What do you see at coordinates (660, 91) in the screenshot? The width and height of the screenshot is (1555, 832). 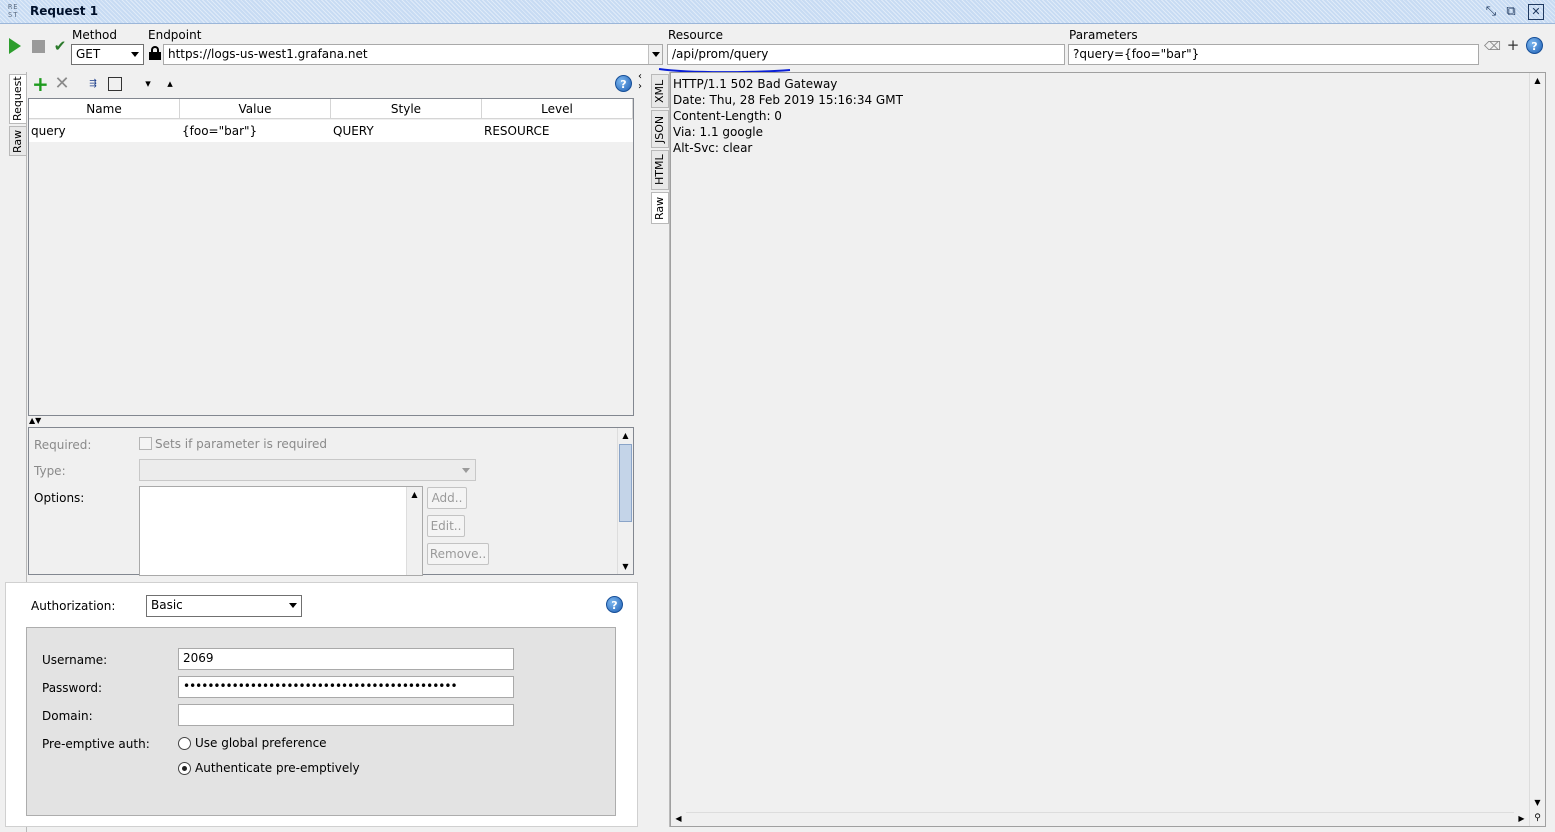 I see `tab-xml: XML` at bounding box center [660, 91].